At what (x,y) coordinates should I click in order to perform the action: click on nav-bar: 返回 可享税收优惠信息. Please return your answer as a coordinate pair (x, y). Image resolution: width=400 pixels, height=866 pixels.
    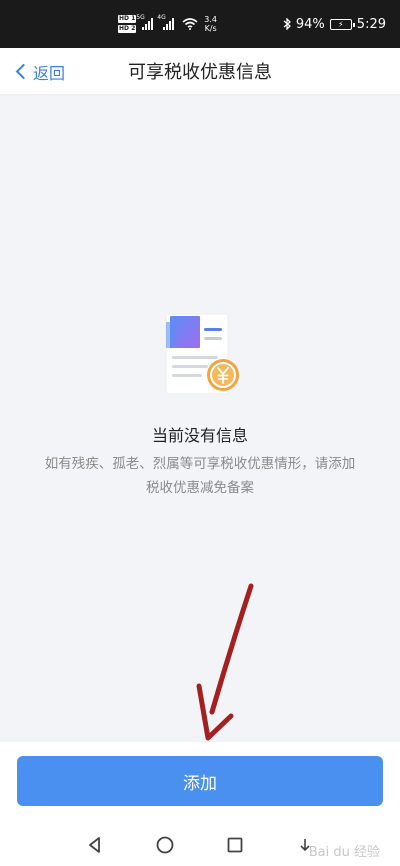
    Looking at the image, I should click on (200, 71).